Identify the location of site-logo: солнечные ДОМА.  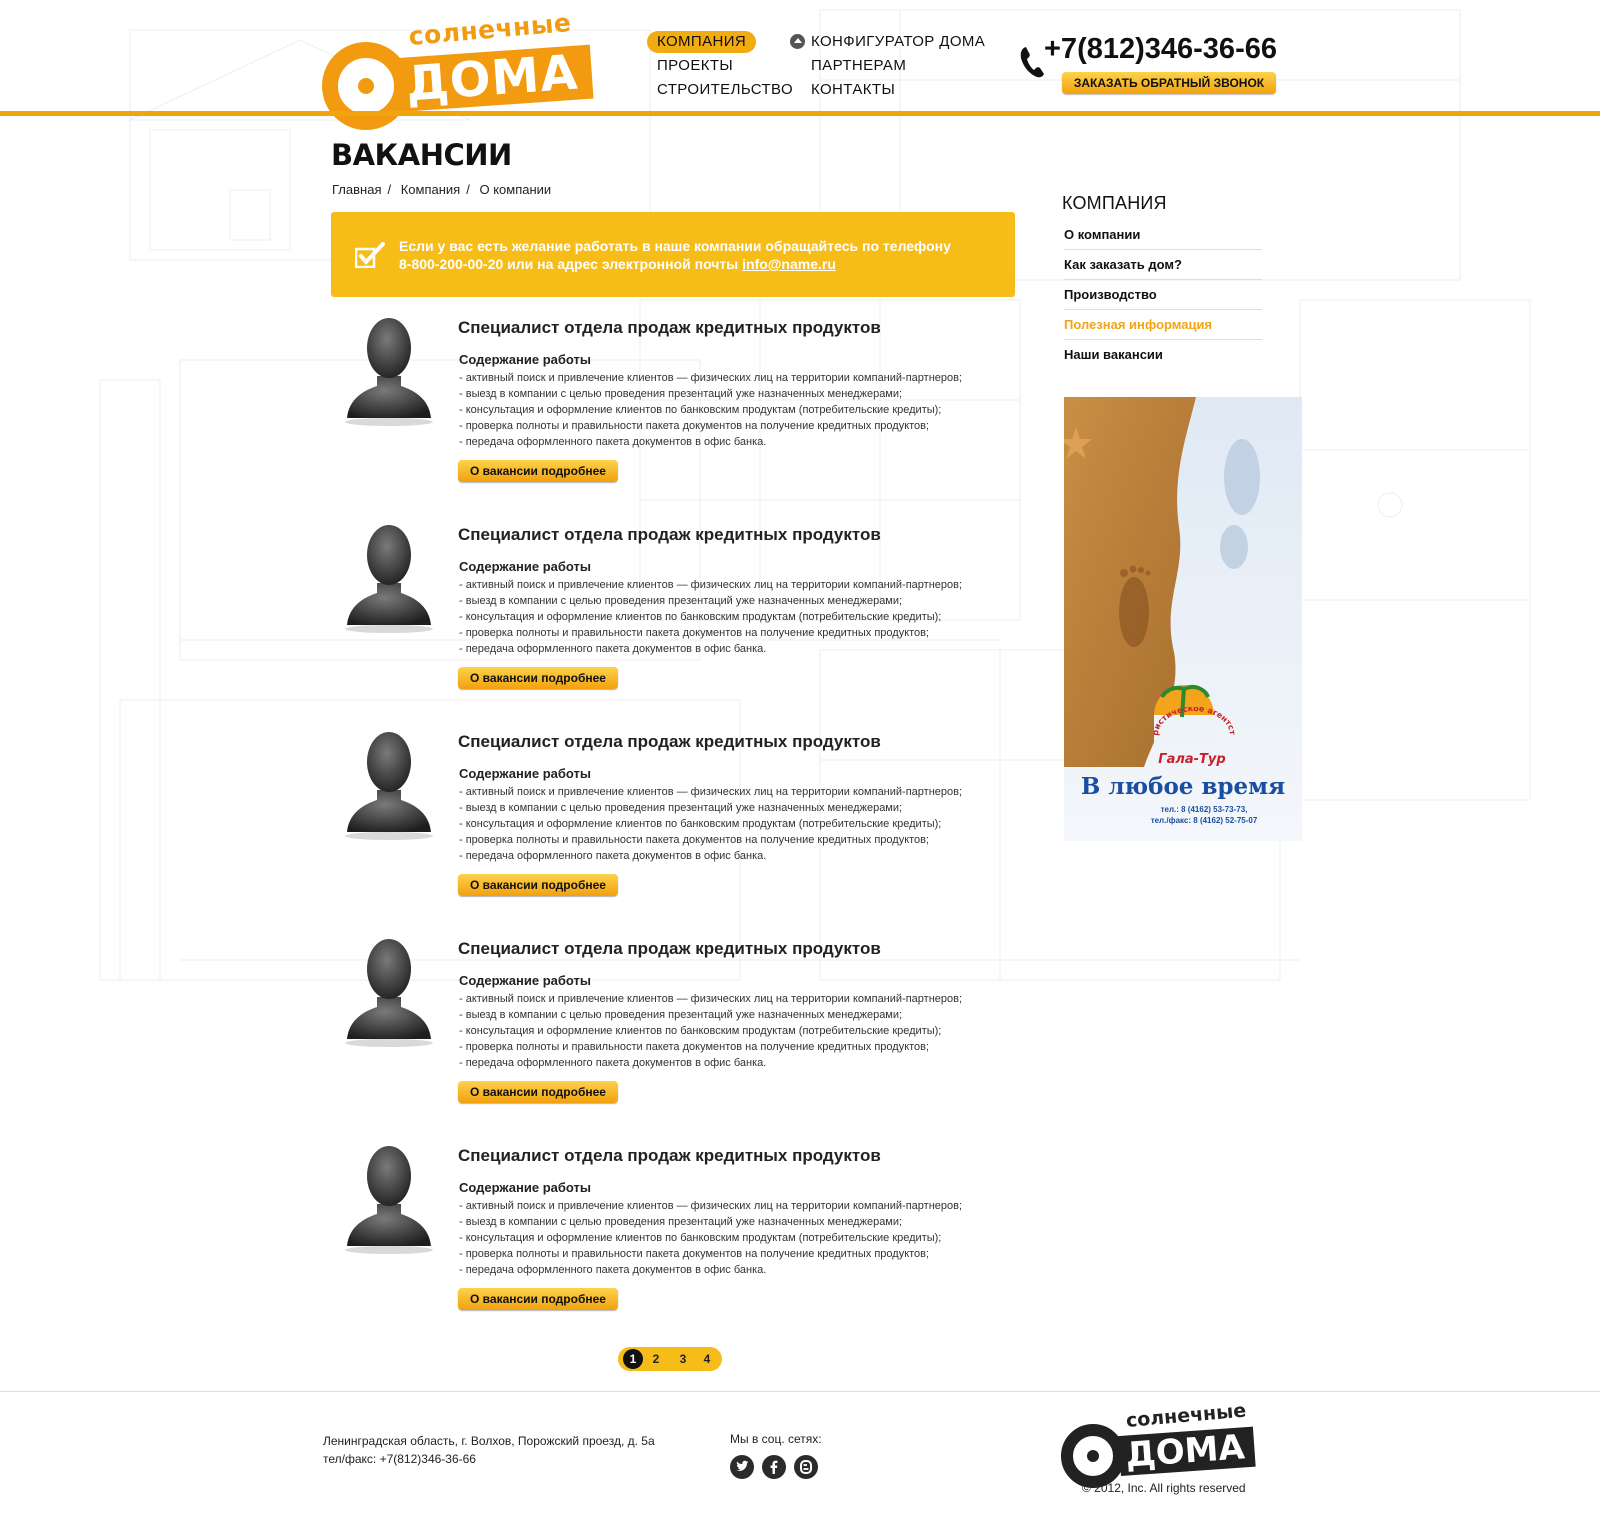
(477, 69).